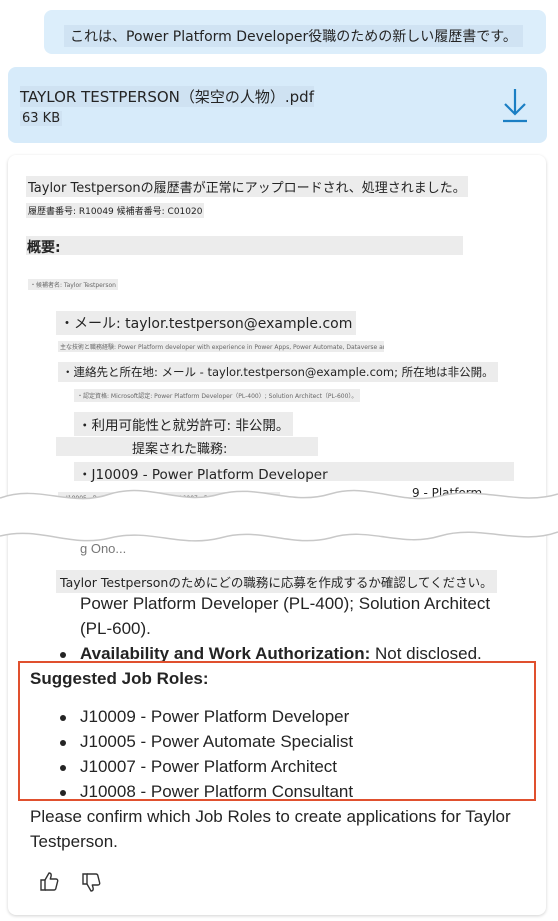 Image resolution: width=558 pixels, height=921 pixels. Describe the element at coordinates (206, 323) in the screenshot. I see `email-line: ・メール: taylor.testperson@example.com` at that location.